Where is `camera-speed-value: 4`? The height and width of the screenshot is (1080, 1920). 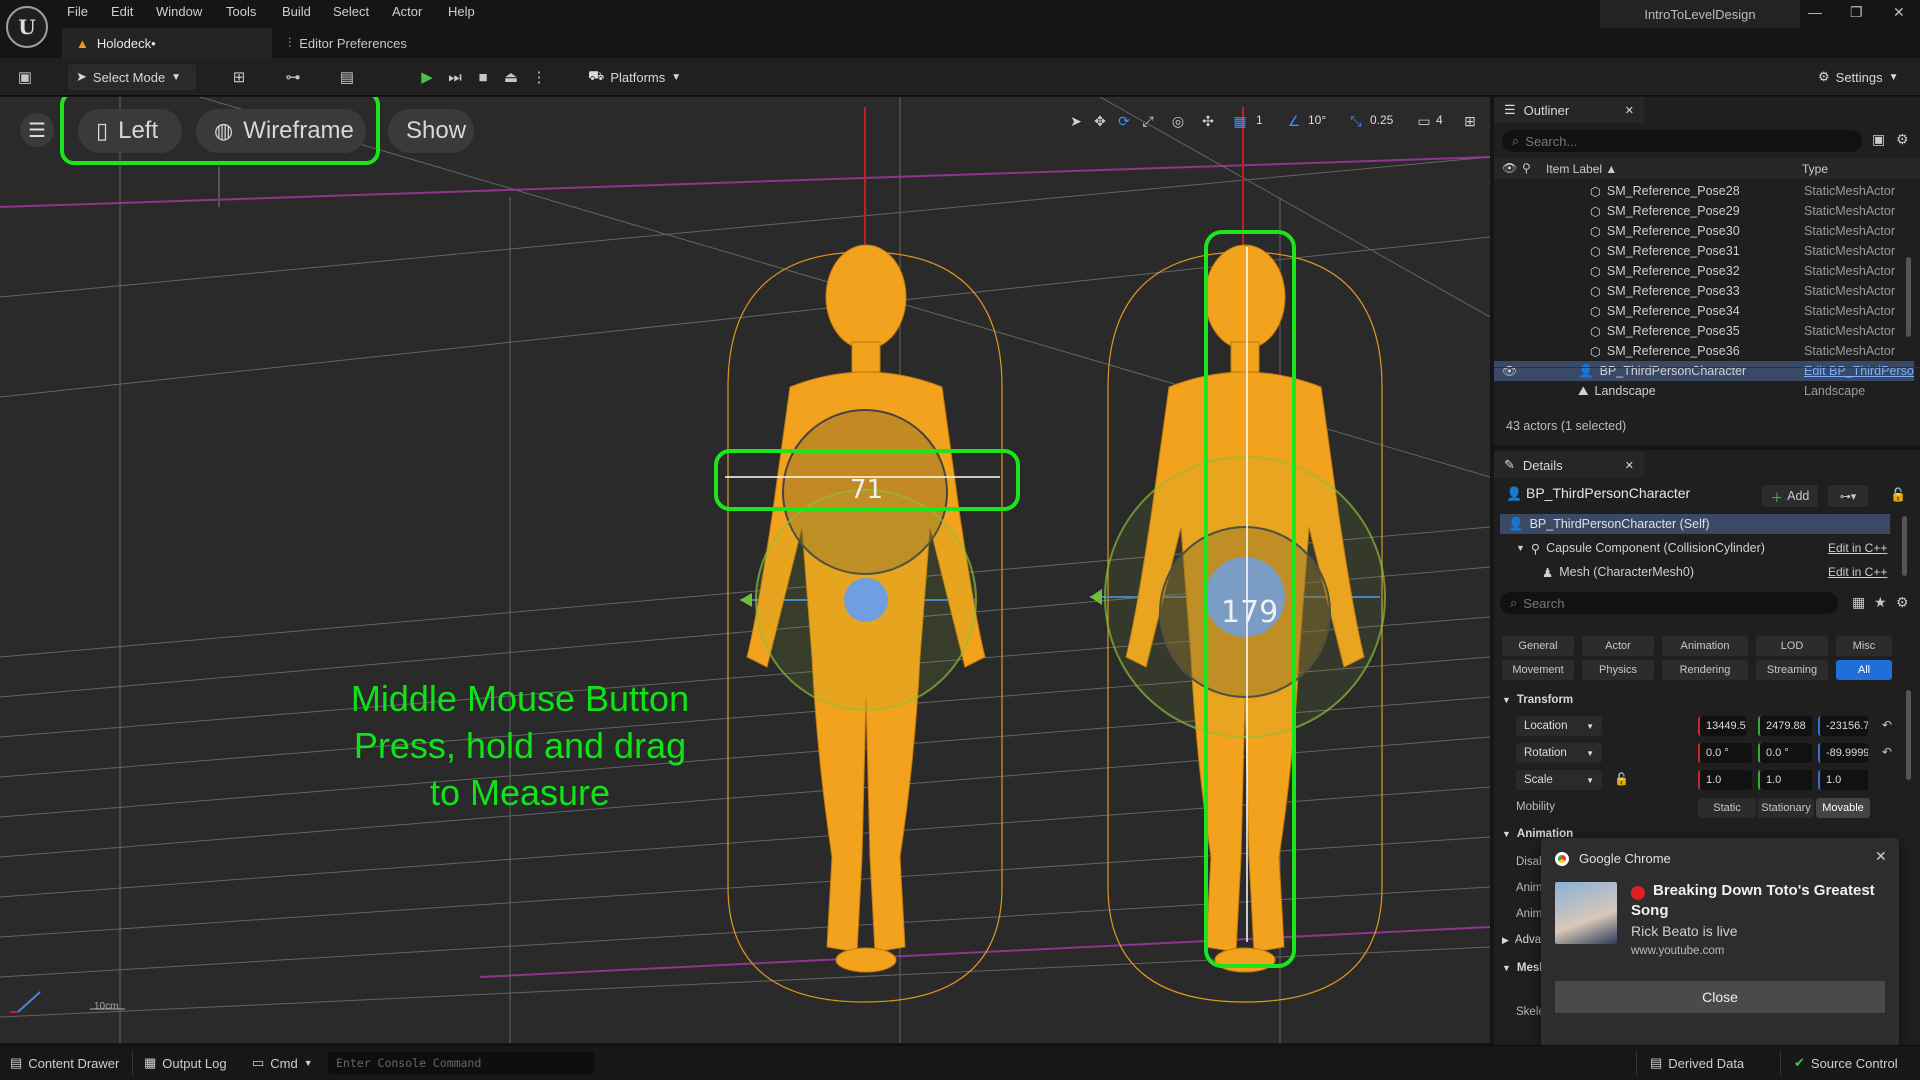 camera-speed-value: 4 is located at coordinates (1439, 120).